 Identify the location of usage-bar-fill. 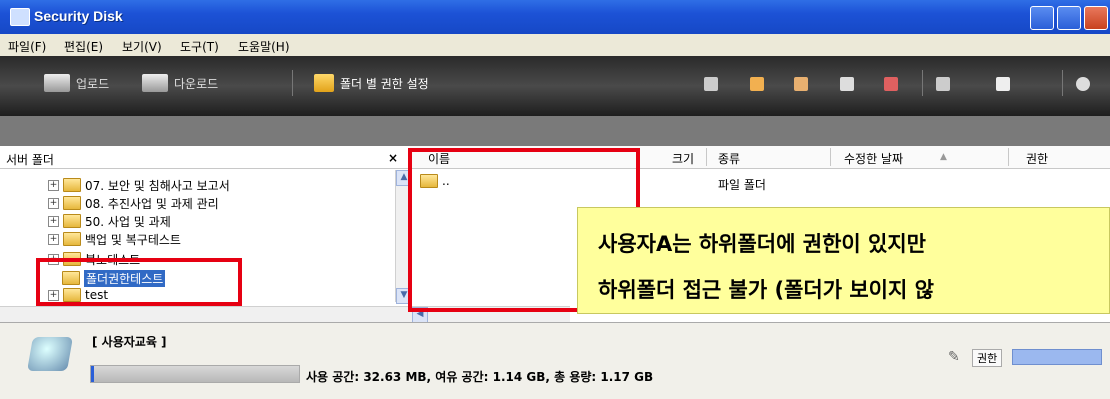
(92, 374).